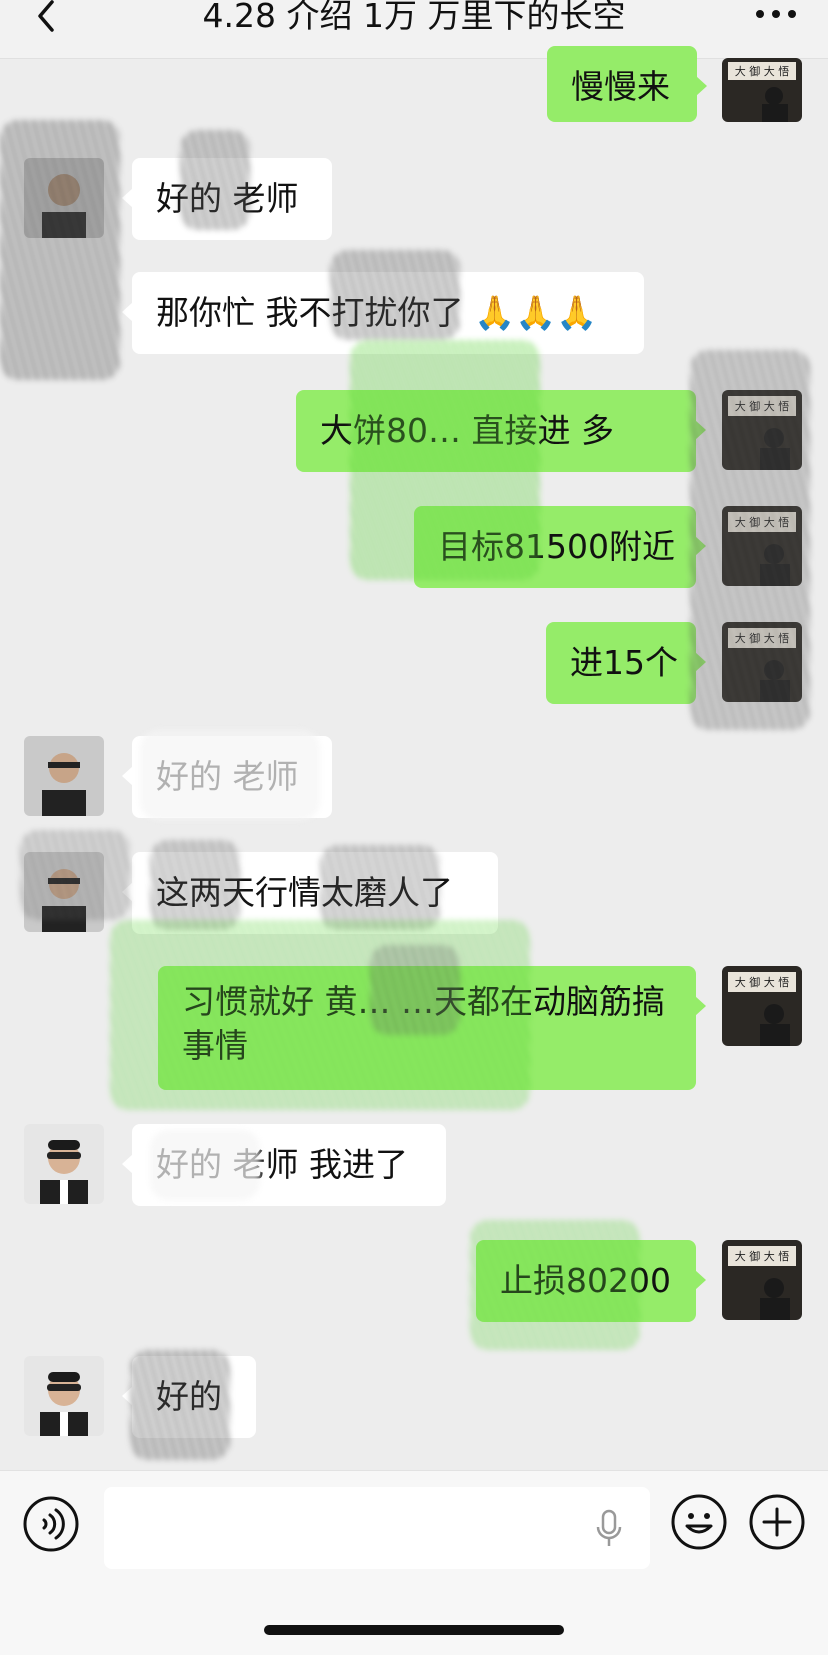  Describe the element at coordinates (627, 84) in the screenshot. I see `message-bubble-outgoing: 慢慢来` at that location.